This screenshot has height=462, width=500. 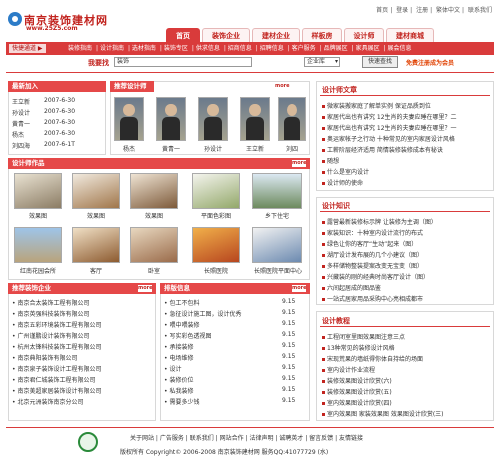 I want to click on list-item: • 南京泉子装饰设计工程有限公司, so click(x=56, y=368).